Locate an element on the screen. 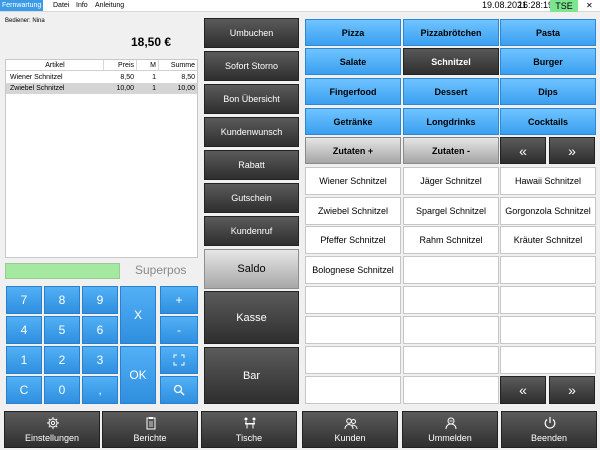 The height and width of the screenshot is (450, 600). key-6: 6 is located at coordinates (100, 330).